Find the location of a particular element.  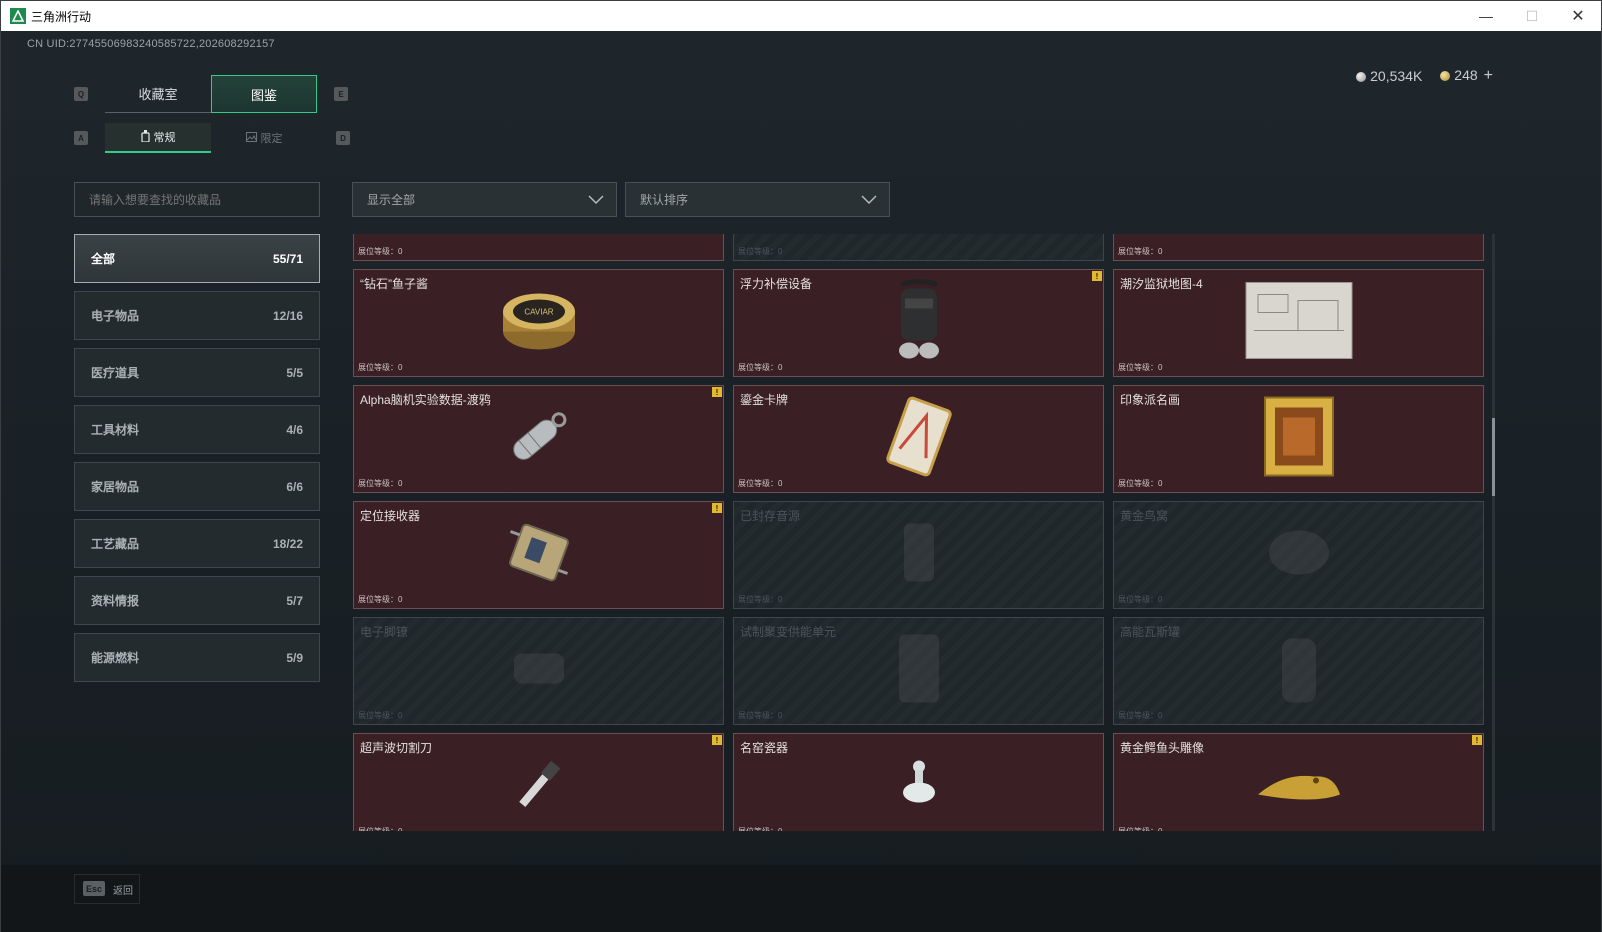

filter-dropdown-value: 显示全部 is located at coordinates (391, 200).